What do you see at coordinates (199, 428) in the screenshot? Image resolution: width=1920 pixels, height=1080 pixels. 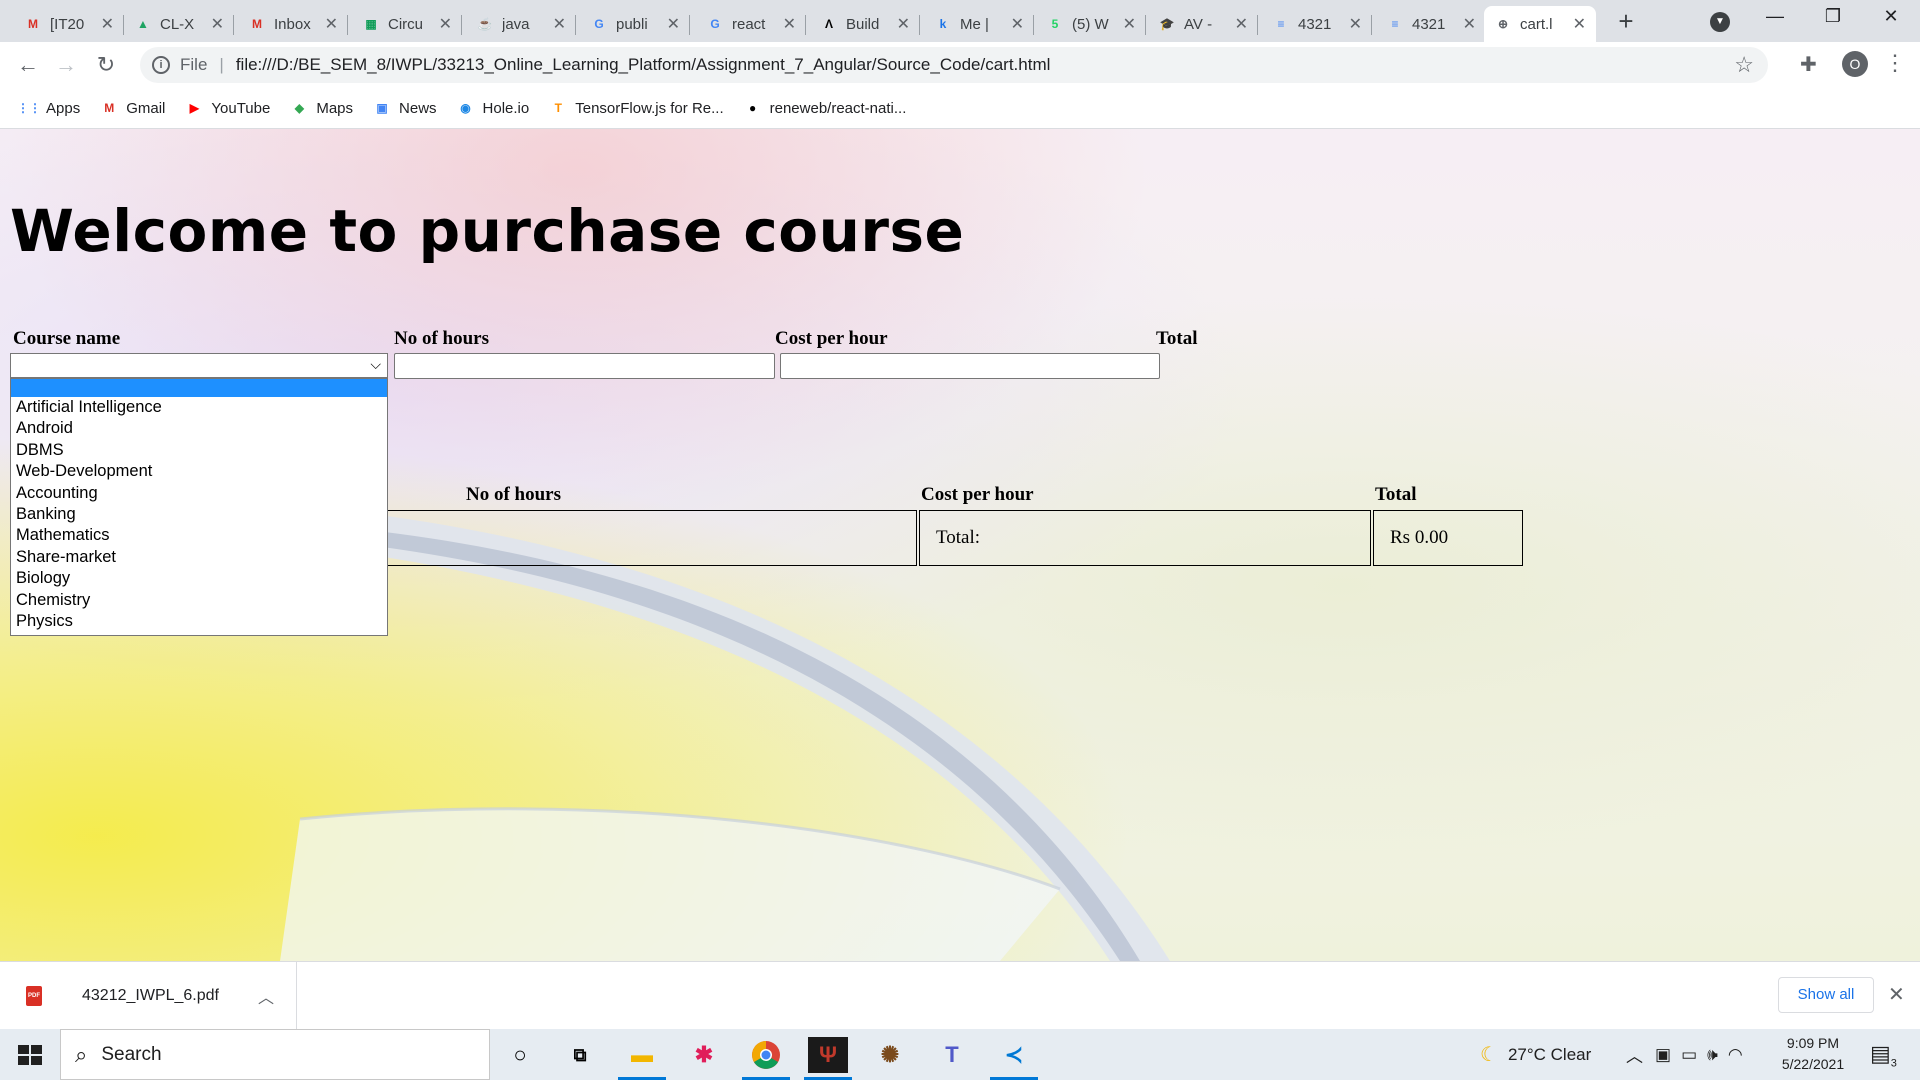 I see `dropdown-option: Android` at bounding box center [199, 428].